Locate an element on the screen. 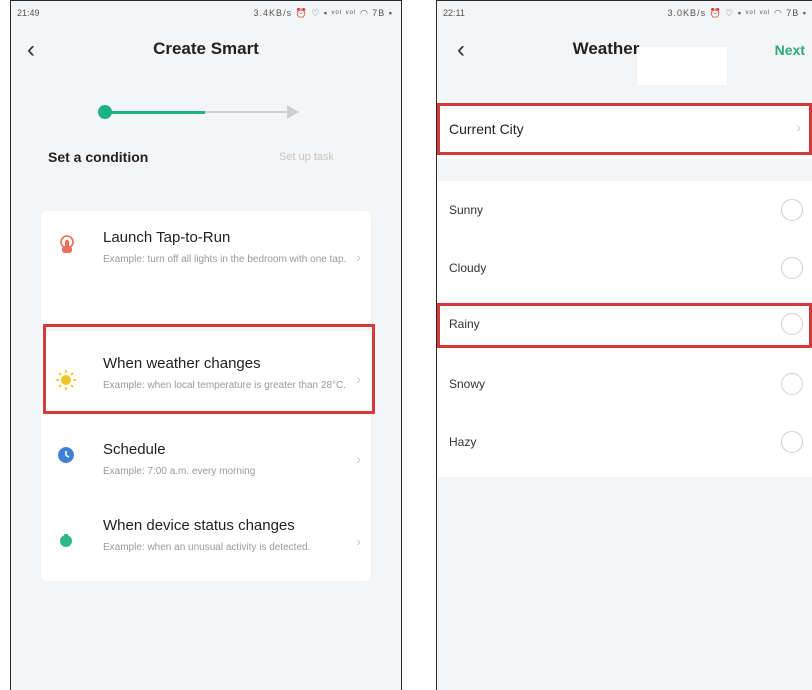  weather-option-snowy: Snowy is located at coordinates (624, 384).